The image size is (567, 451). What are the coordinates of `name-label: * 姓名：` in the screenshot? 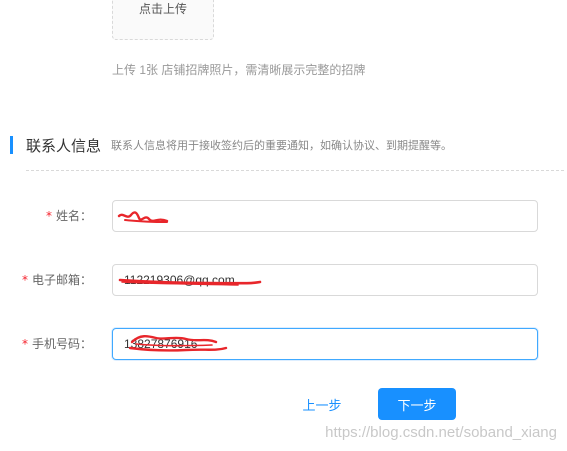 It's located at (69, 216).